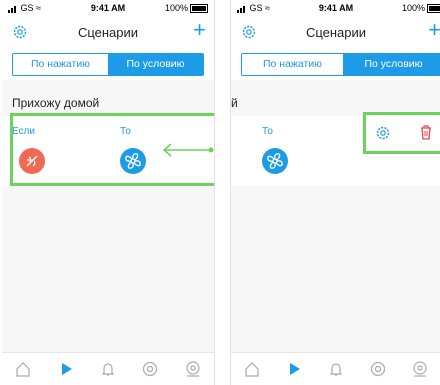 This screenshot has height=385, width=440. I want to click on edit-gear-icon, so click(383, 135).